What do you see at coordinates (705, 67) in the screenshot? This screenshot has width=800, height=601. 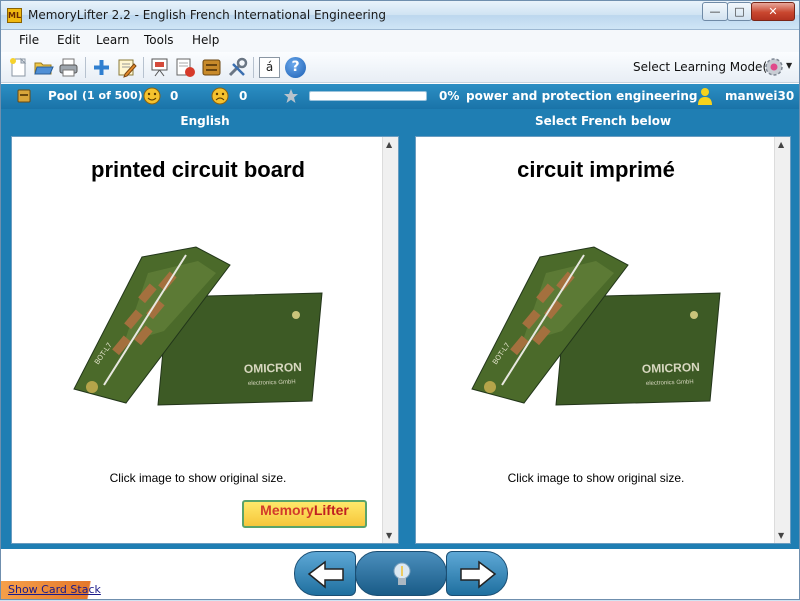 I see `learning-mode-label: Select Learning Mode(s)` at bounding box center [705, 67].